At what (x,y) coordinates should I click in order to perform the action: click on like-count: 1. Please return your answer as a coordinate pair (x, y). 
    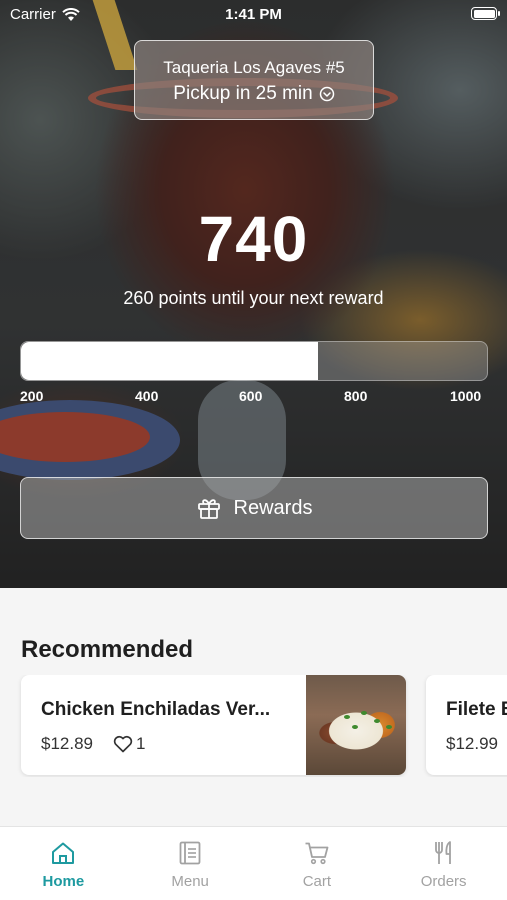
    Looking at the image, I should click on (141, 743).